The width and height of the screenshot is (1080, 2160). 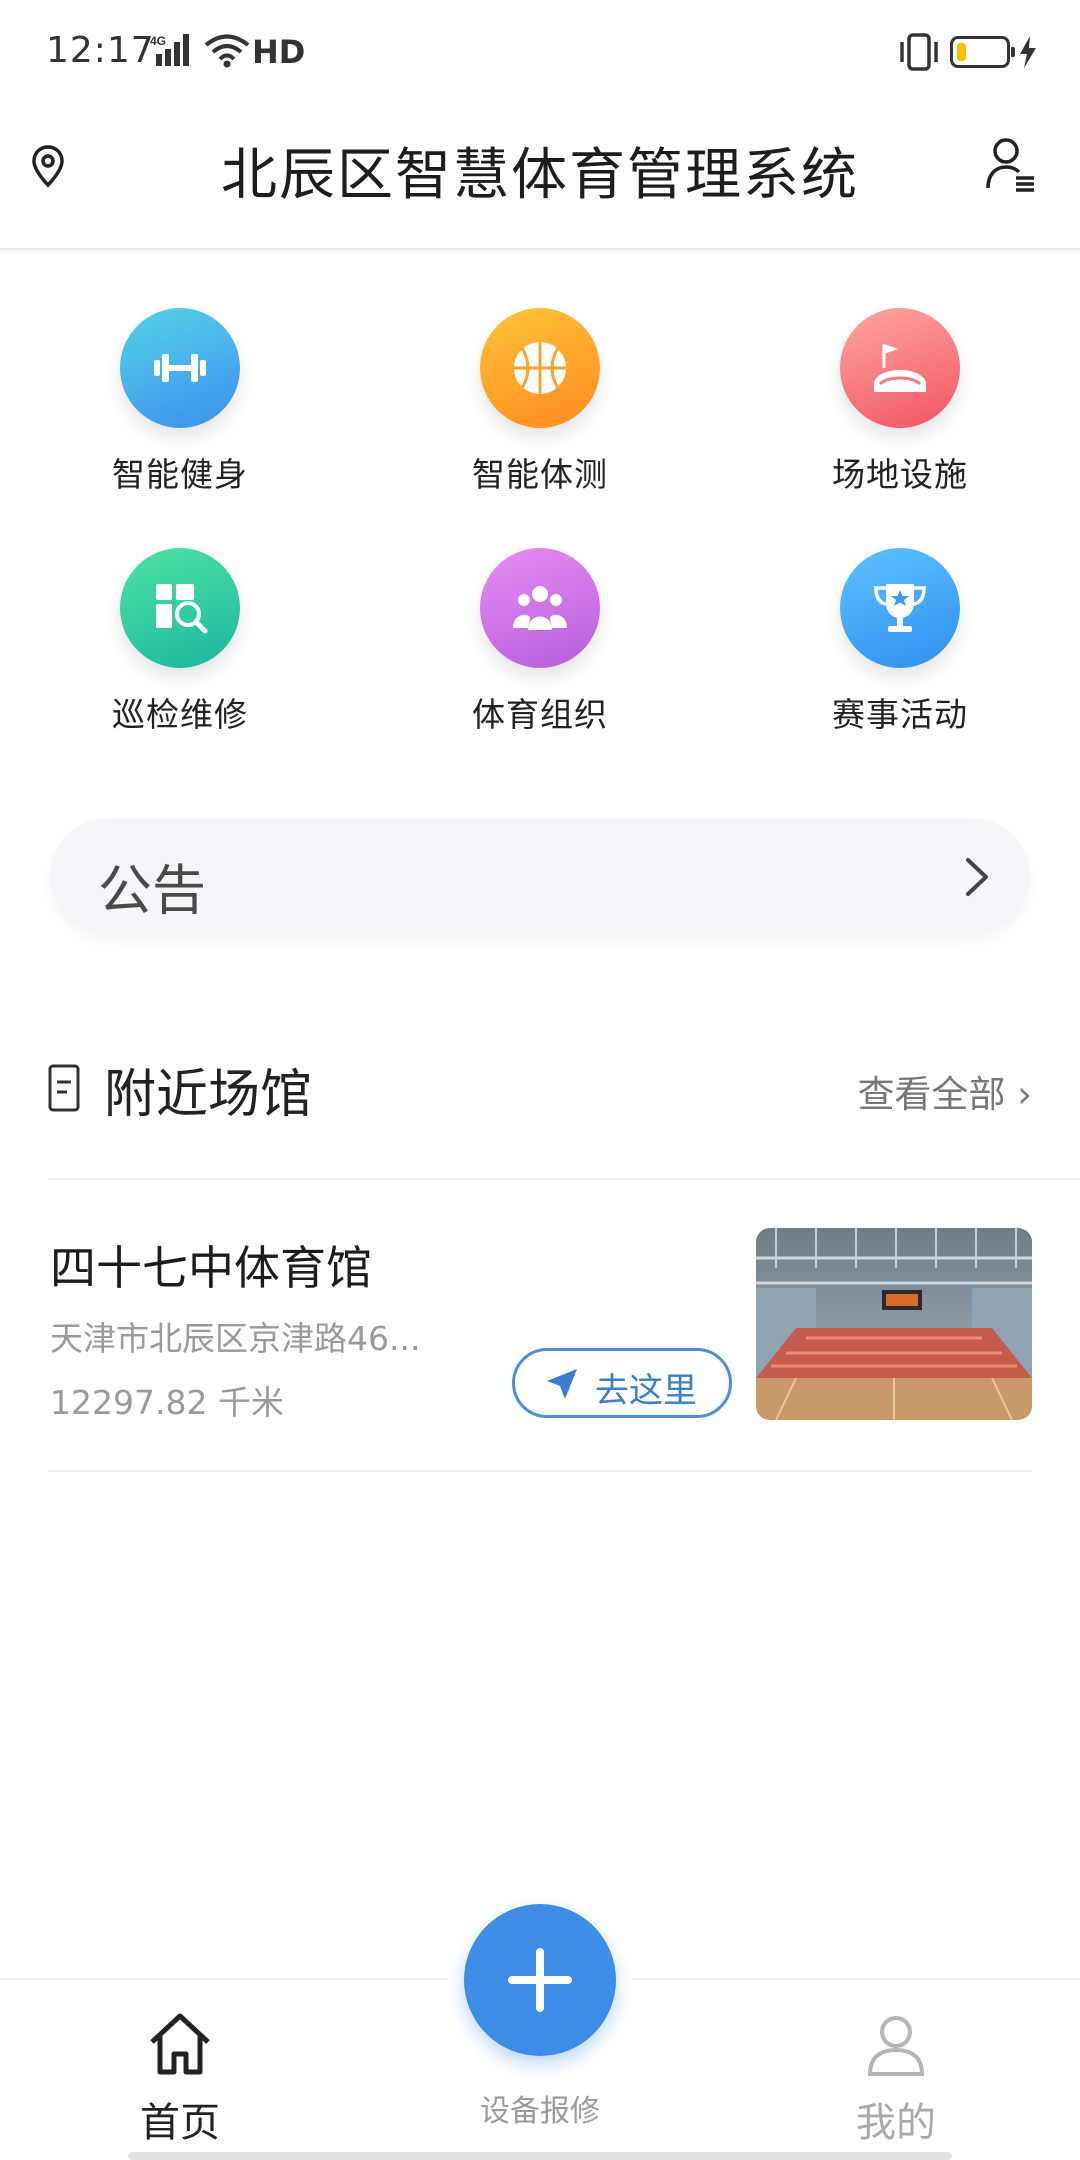 I want to click on feature-inspection-repair: 巡检维修, so click(x=180, y=648).